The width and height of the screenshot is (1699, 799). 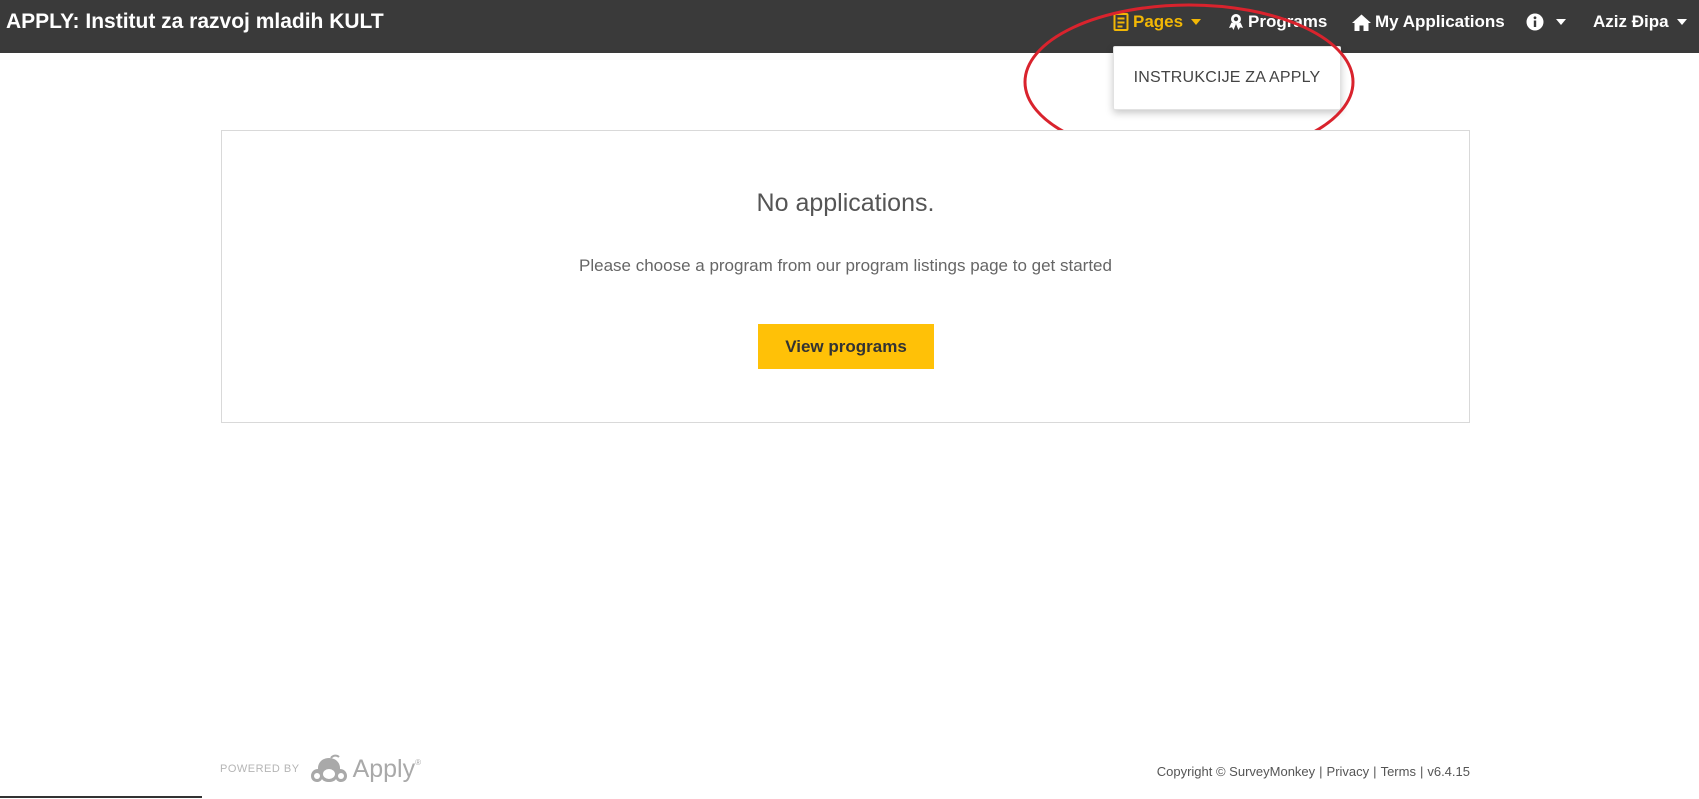 I want to click on nav-pages-dropdown: Pages, so click(x=1157, y=22).